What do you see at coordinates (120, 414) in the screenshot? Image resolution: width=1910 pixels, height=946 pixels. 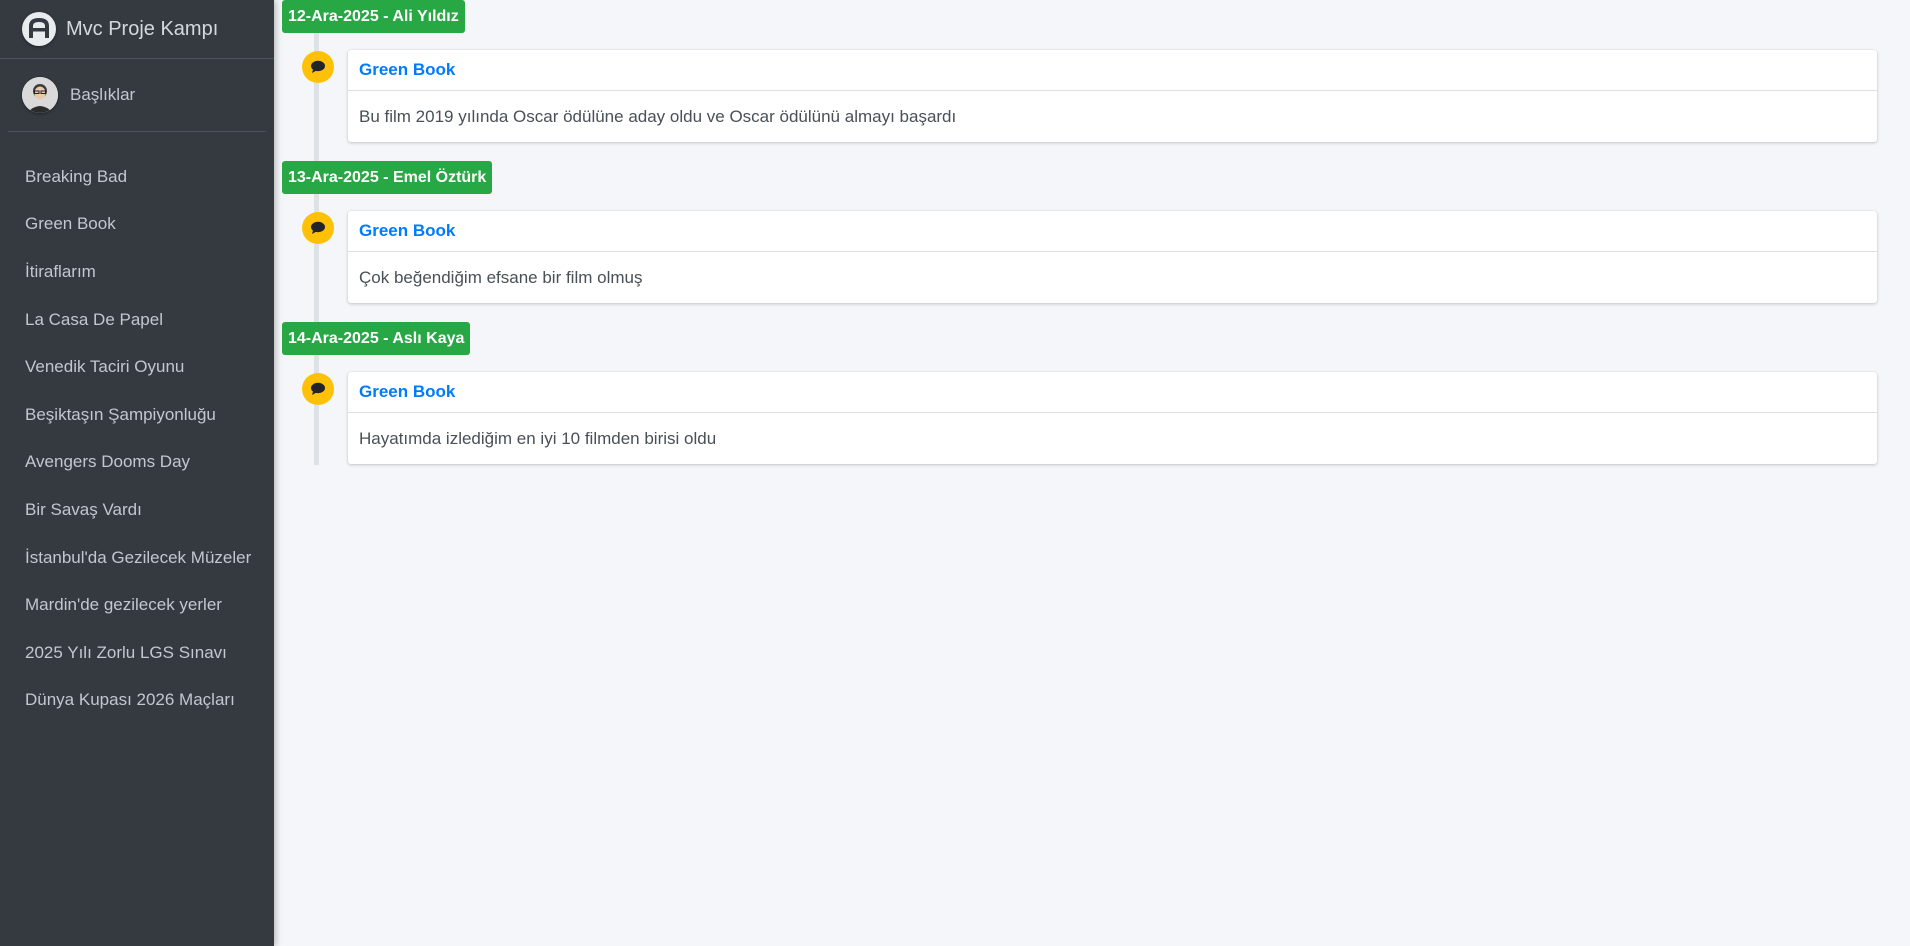 I see `sidebar-item-label: Beşiktaşın Şampiyonluğu` at bounding box center [120, 414].